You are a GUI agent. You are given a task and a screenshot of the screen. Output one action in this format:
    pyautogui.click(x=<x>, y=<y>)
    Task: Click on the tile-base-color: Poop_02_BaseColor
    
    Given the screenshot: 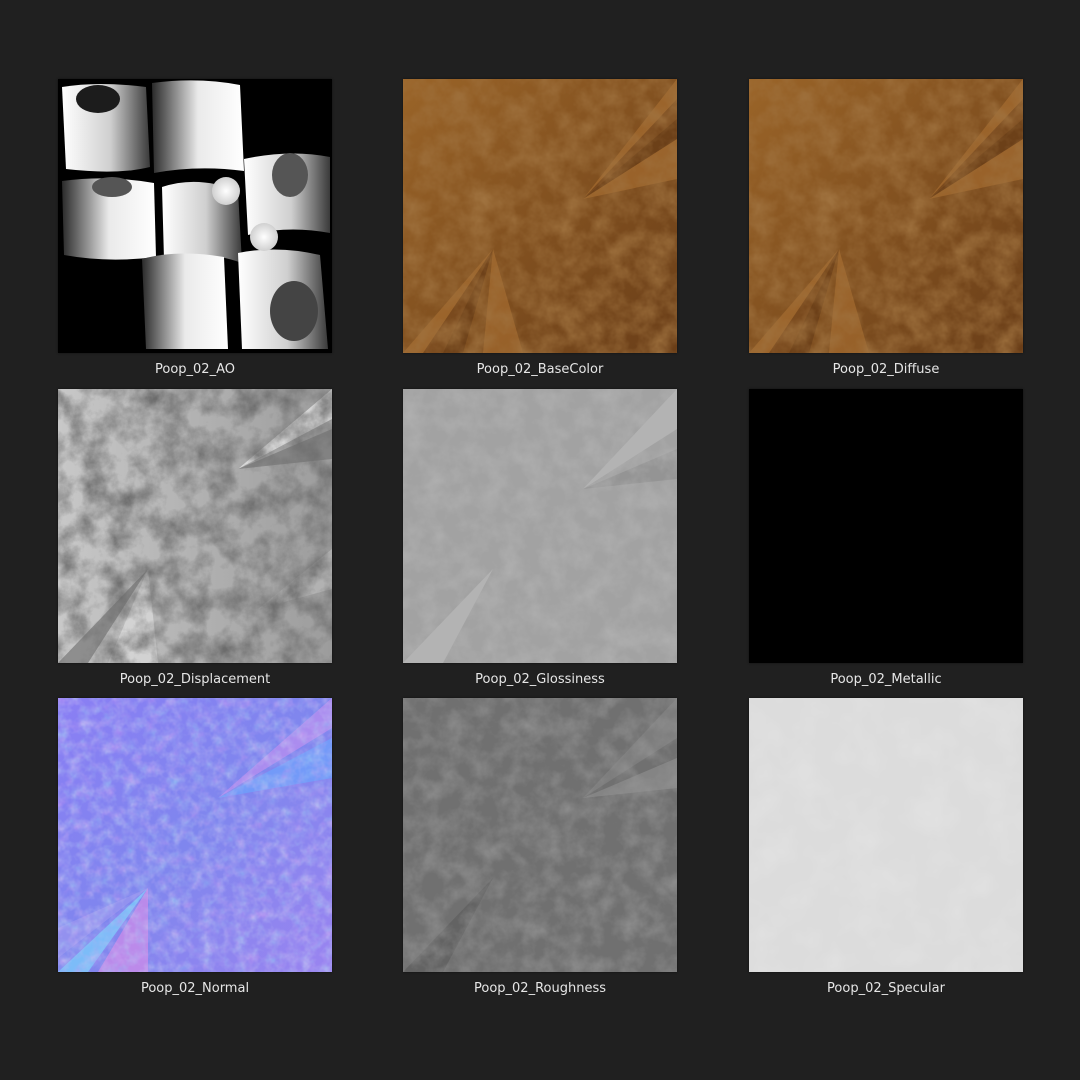 What is the action you would take?
    pyautogui.click(x=540, y=228)
    